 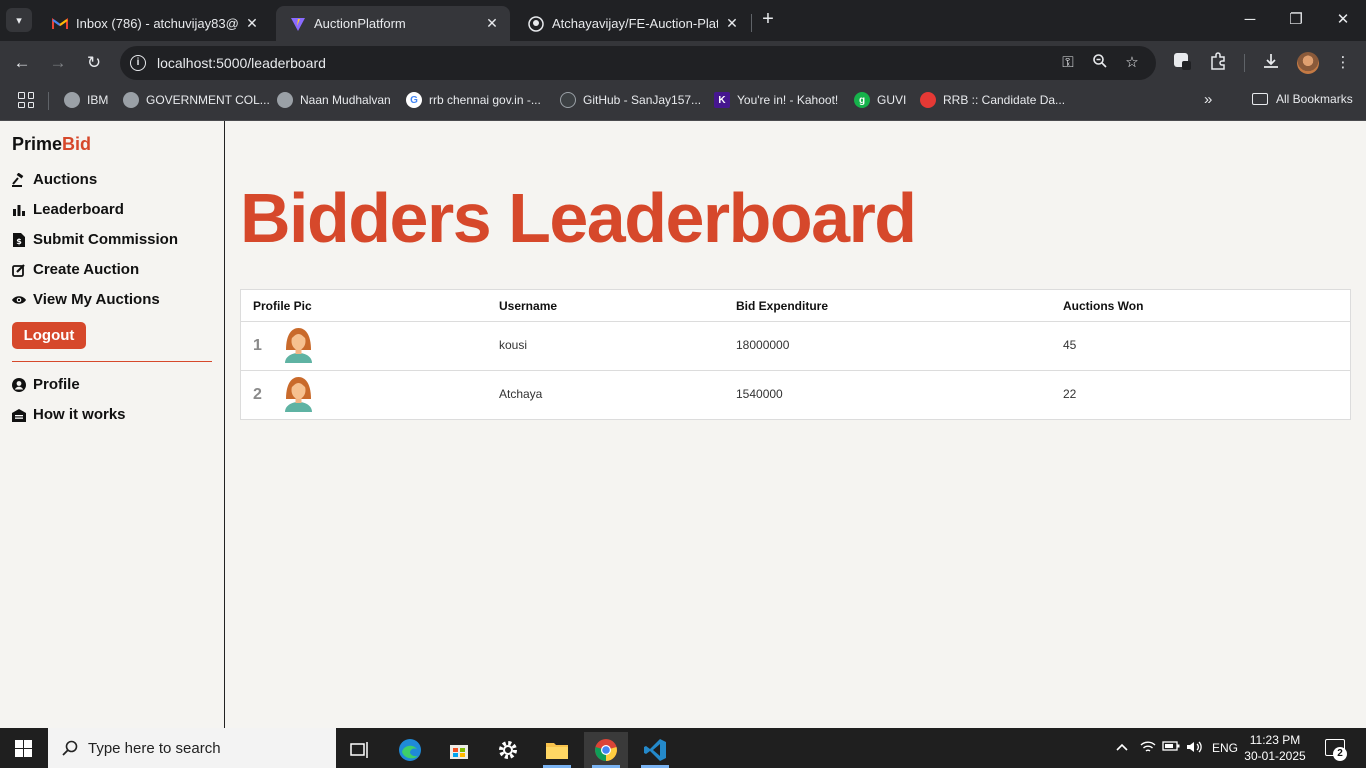 I want to click on address-bar: i localhost:5000/leaderboard ⚿ ☆, so click(x=638, y=63).